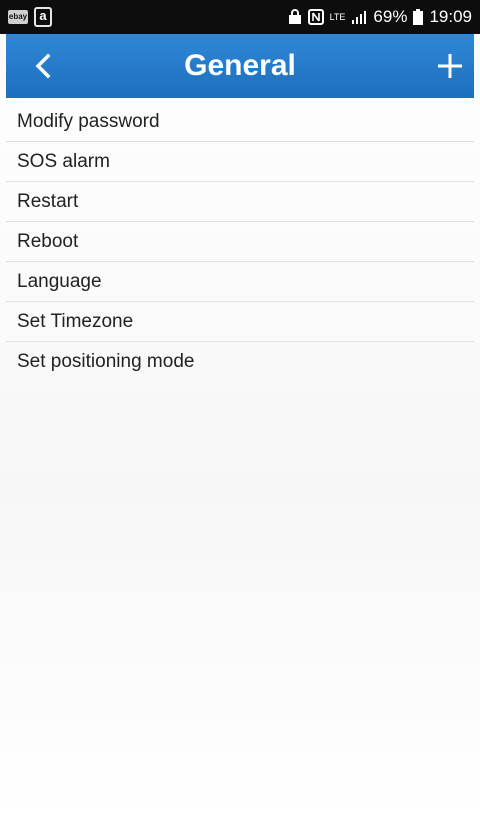  Describe the element at coordinates (48, 241) in the screenshot. I see `menu-item-label: Reboot` at that location.